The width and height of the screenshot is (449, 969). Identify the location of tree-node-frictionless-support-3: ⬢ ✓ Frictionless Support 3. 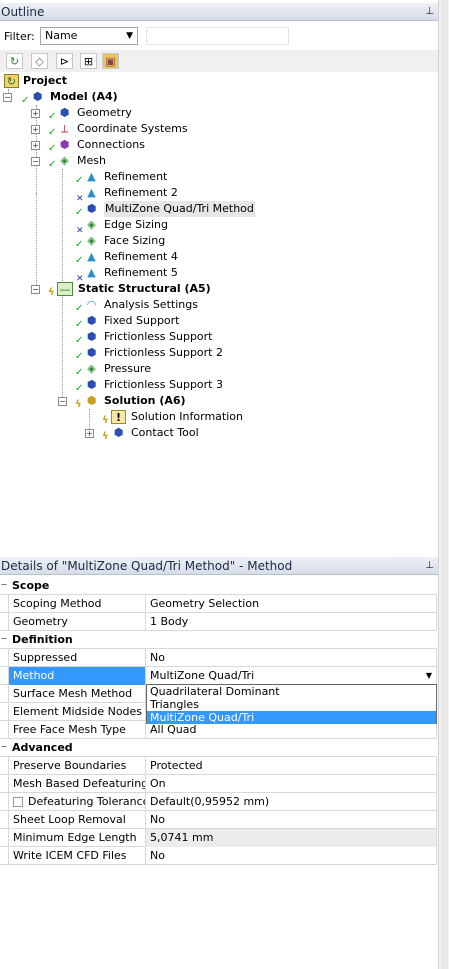
(125, 385).